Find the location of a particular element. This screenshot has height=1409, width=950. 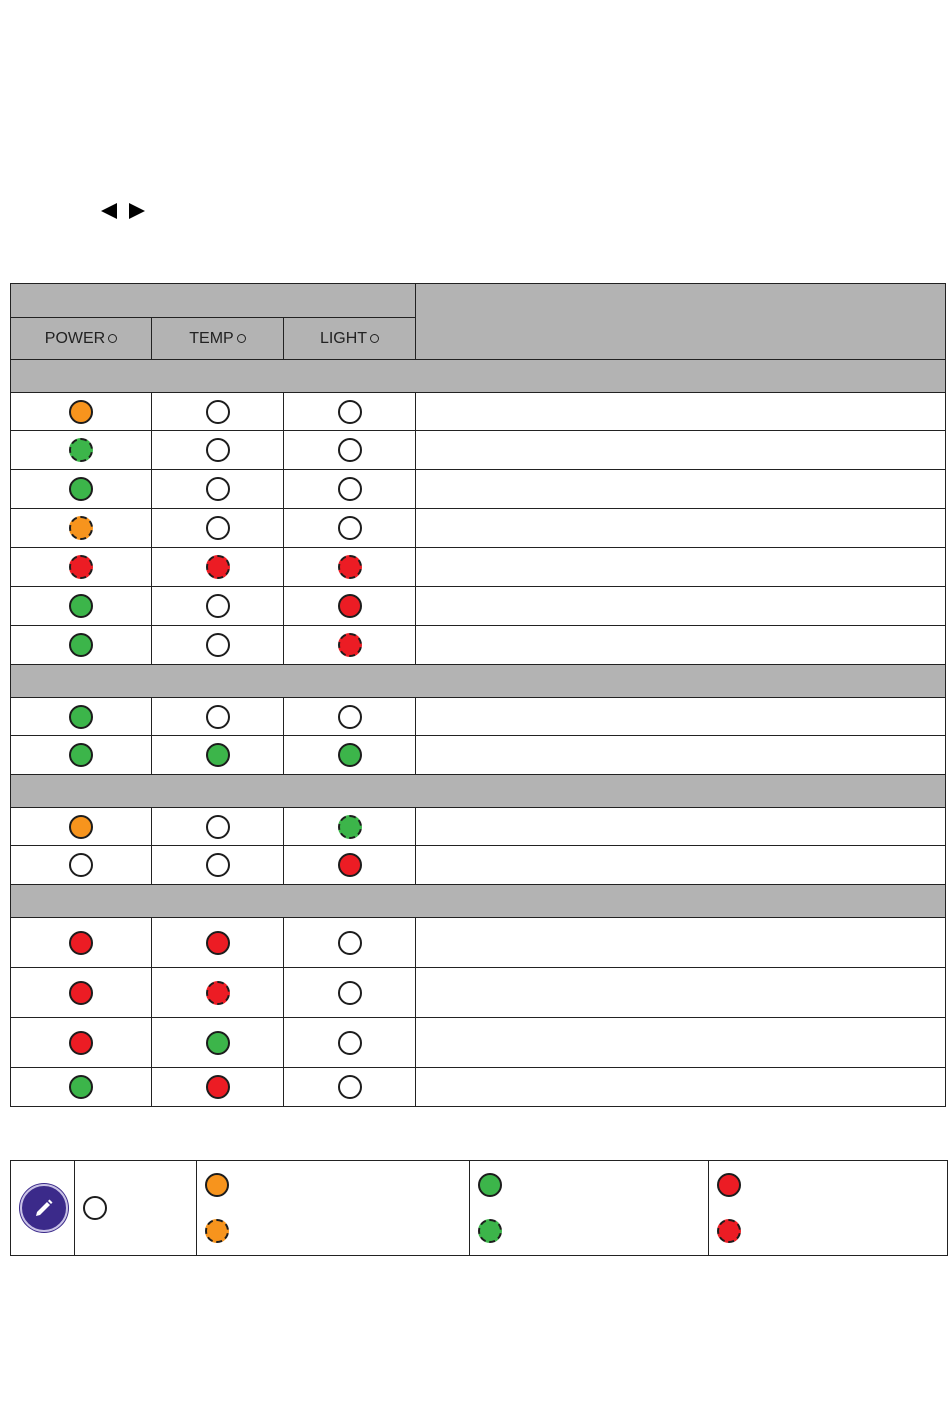

arrow-left-icon is located at coordinates (109, 211).